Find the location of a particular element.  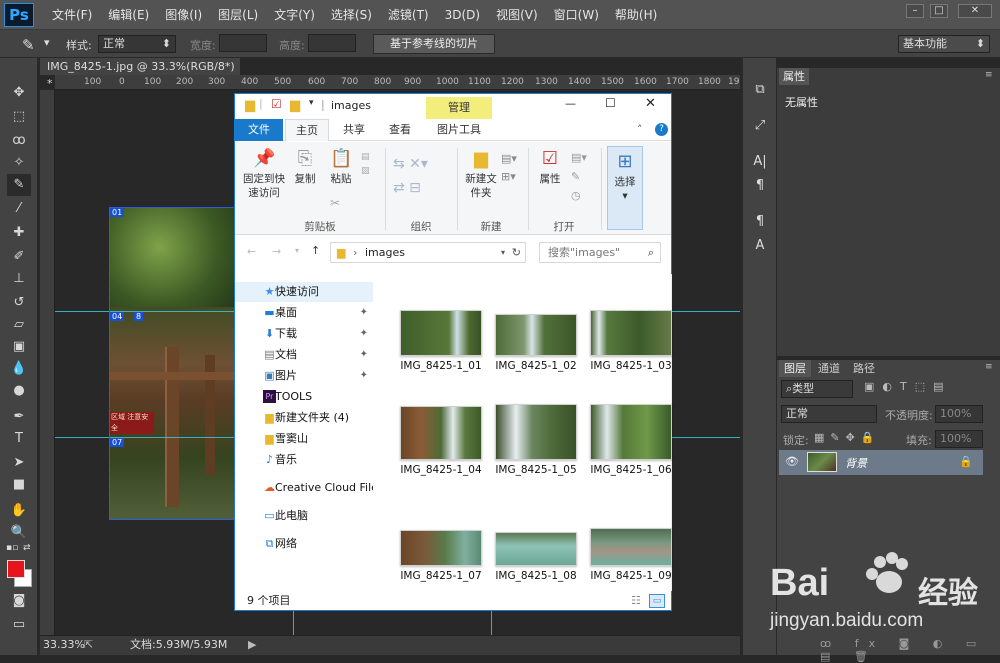

manage-context-tab: 管理 is located at coordinates (459, 108).